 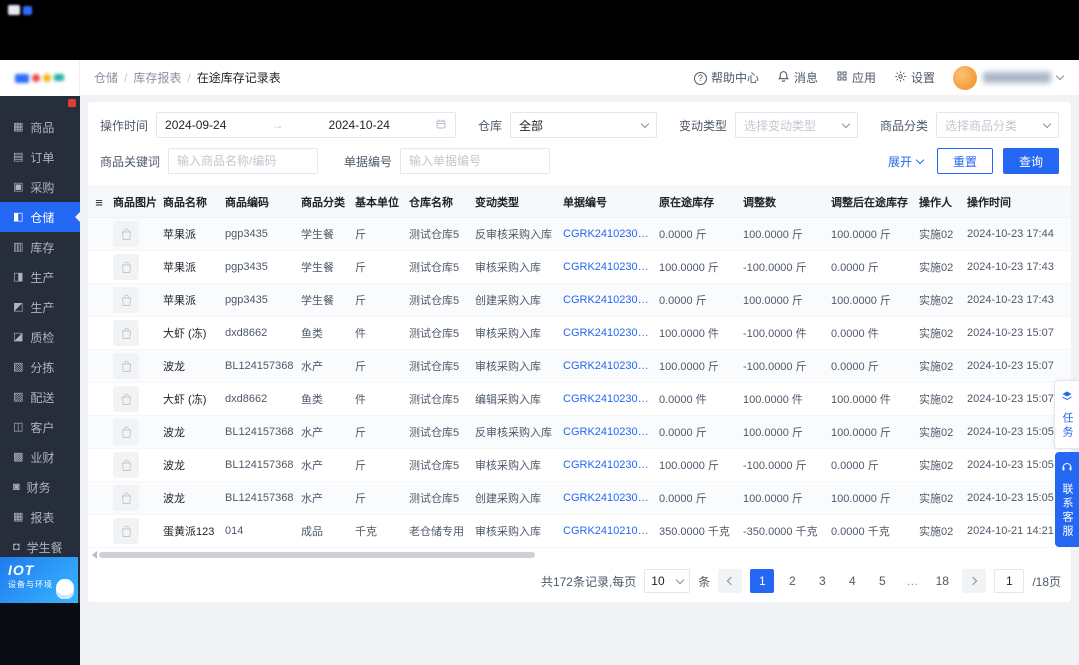 I want to click on header-action-settings: 设置, so click(x=914, y=77).